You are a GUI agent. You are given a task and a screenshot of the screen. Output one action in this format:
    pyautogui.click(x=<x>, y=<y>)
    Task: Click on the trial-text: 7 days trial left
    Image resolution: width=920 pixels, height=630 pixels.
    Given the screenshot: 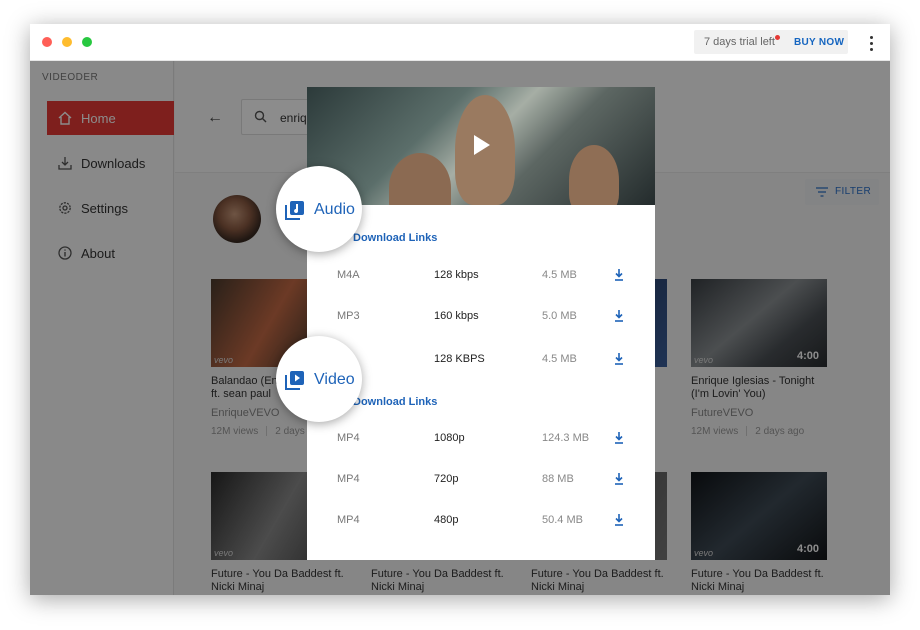 What is the action you would take?
    pyautogui.click(x=739, y=42)
    